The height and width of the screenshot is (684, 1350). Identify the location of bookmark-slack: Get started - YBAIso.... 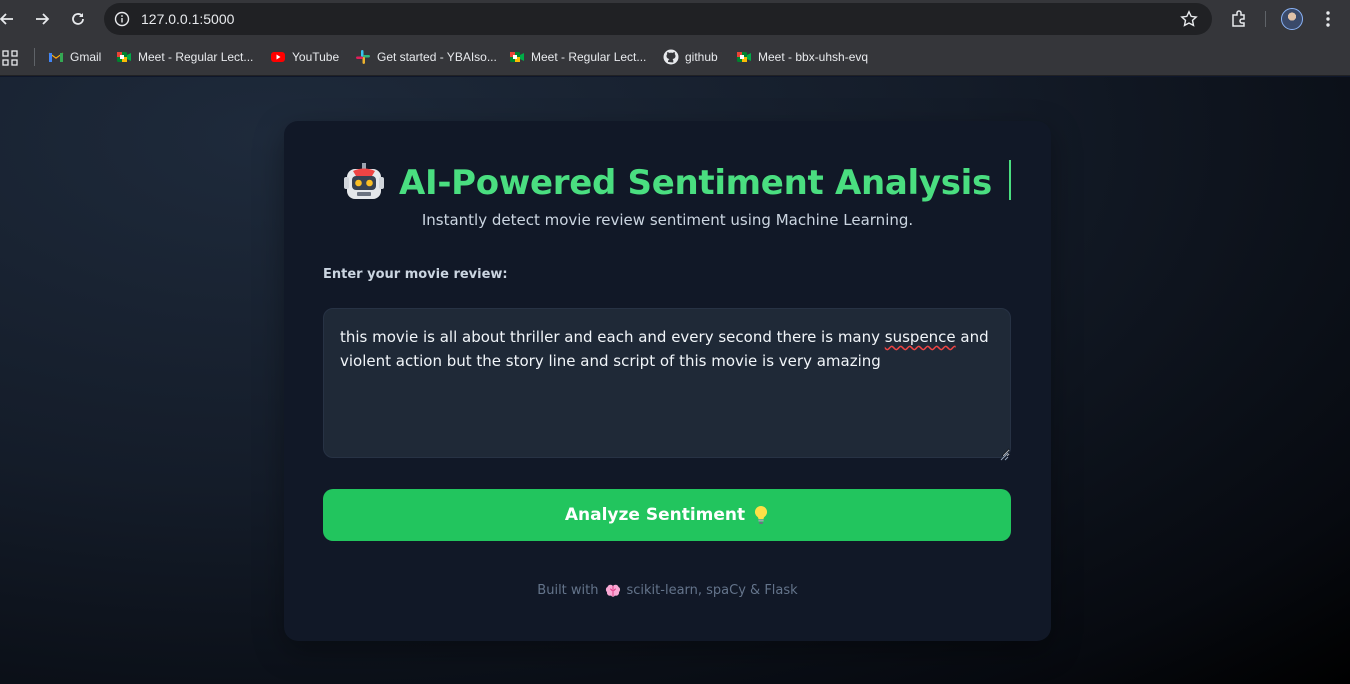
(426, 57).